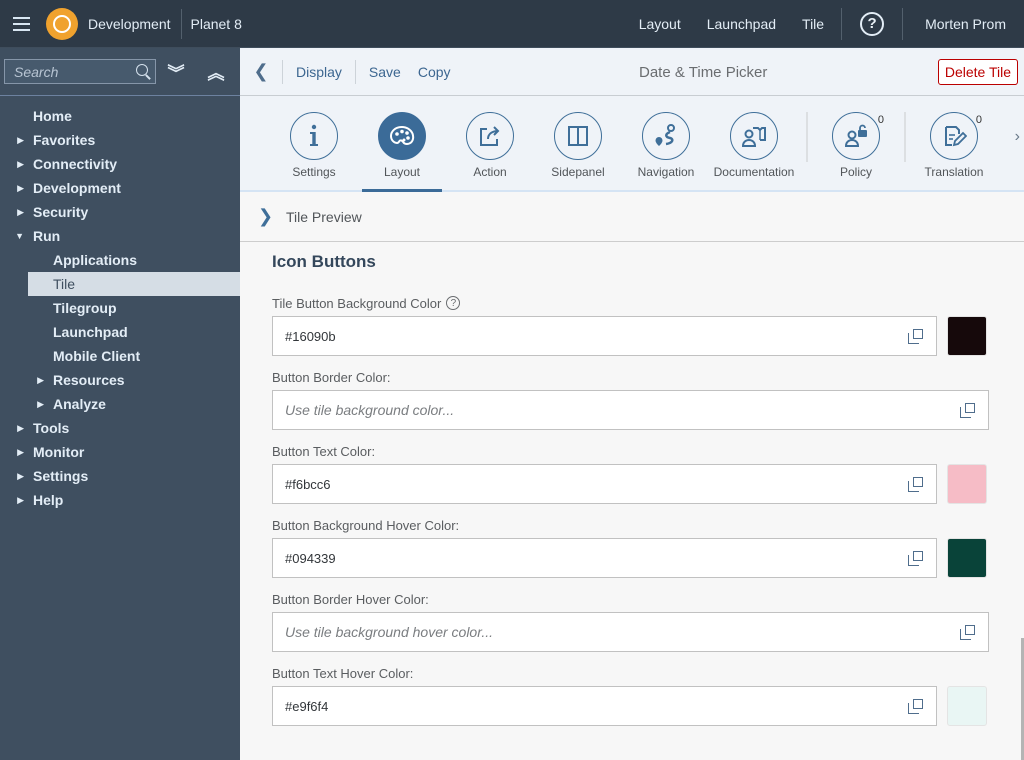  Describe the element at coordinates (666, 145) in the screenshot. I see `tab-navigation: Navigation` at that location.